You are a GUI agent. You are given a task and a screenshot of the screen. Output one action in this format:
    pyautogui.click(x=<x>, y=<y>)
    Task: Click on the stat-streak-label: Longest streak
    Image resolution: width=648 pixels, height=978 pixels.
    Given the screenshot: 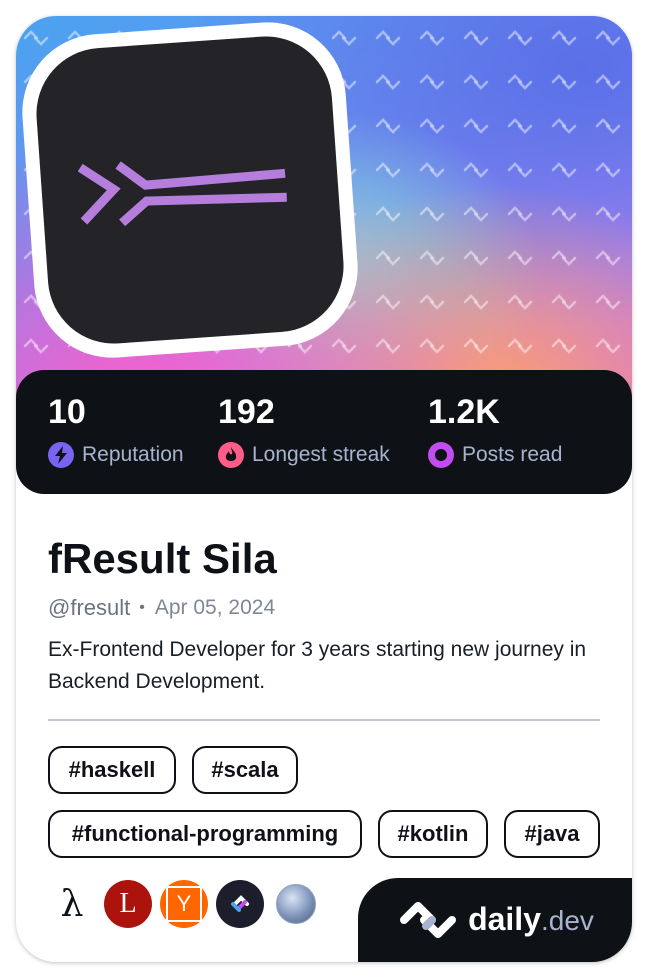 What is the action you would take?
    pyautogui.click(x=321, y=454)
    